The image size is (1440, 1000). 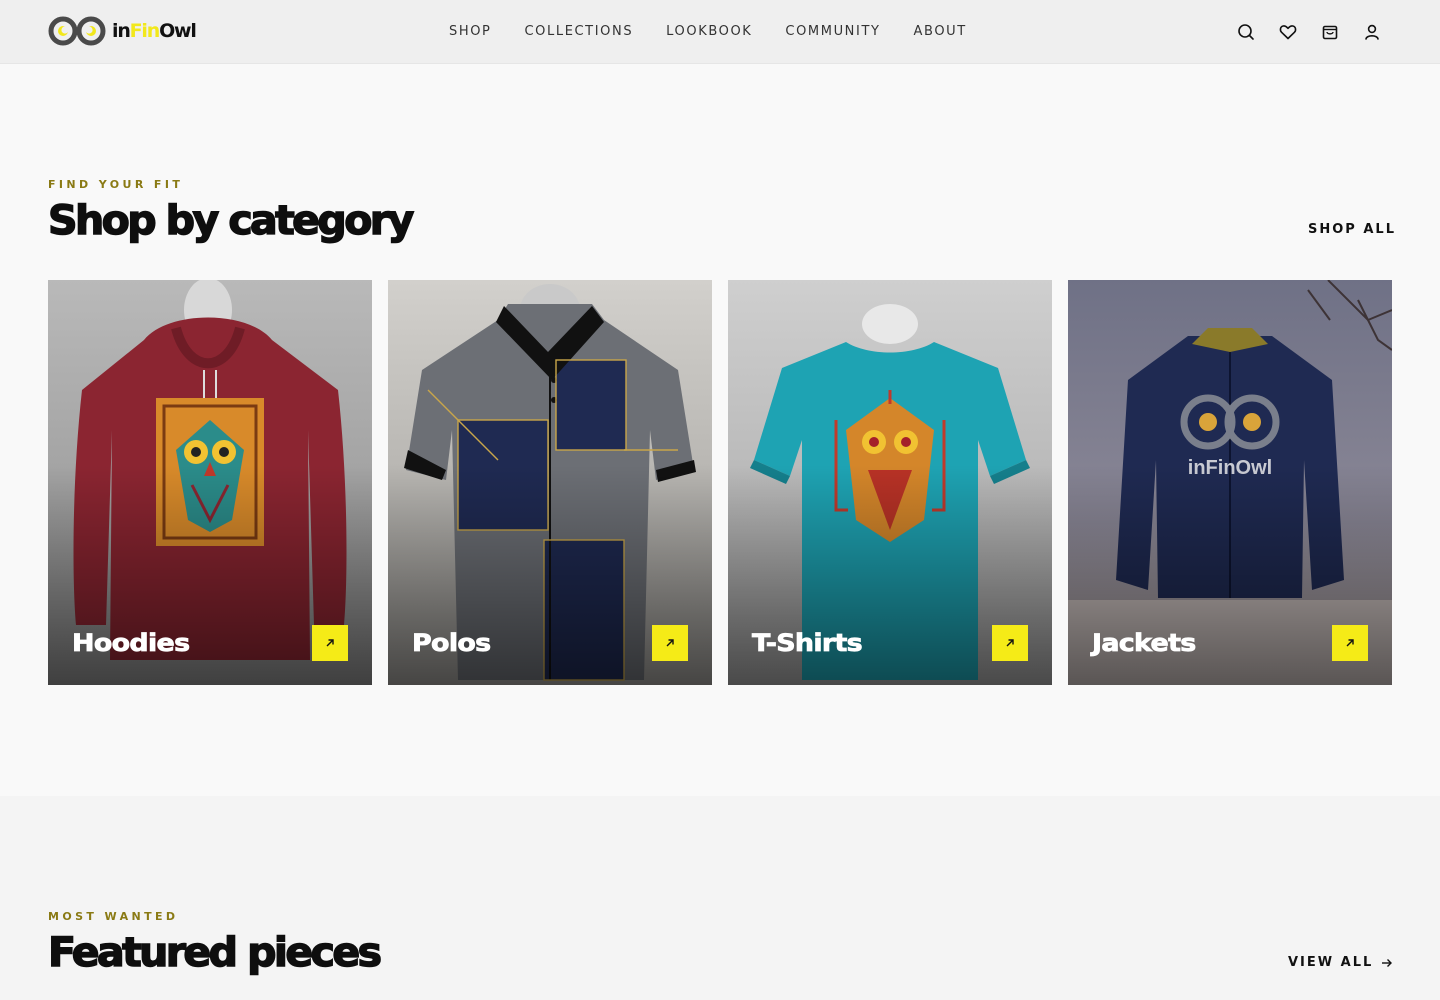 I want to click on bag-icon, so click(x=1330, y=32).